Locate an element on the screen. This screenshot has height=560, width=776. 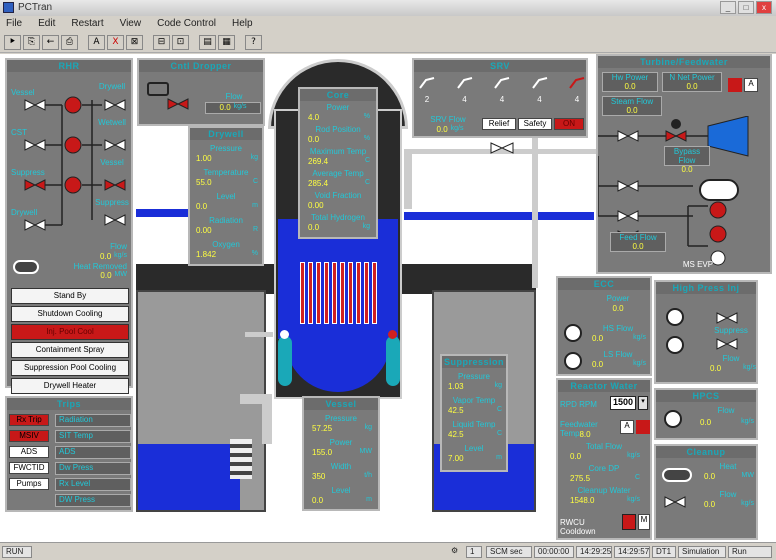
drywell-radiation-value: 0.00 is located at coordinates (204, 230).